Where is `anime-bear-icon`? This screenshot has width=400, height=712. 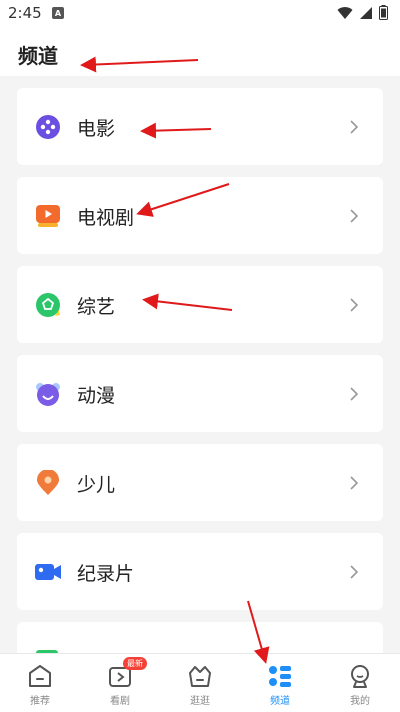
anime-bear-icon is located at coordinates (48, 394).